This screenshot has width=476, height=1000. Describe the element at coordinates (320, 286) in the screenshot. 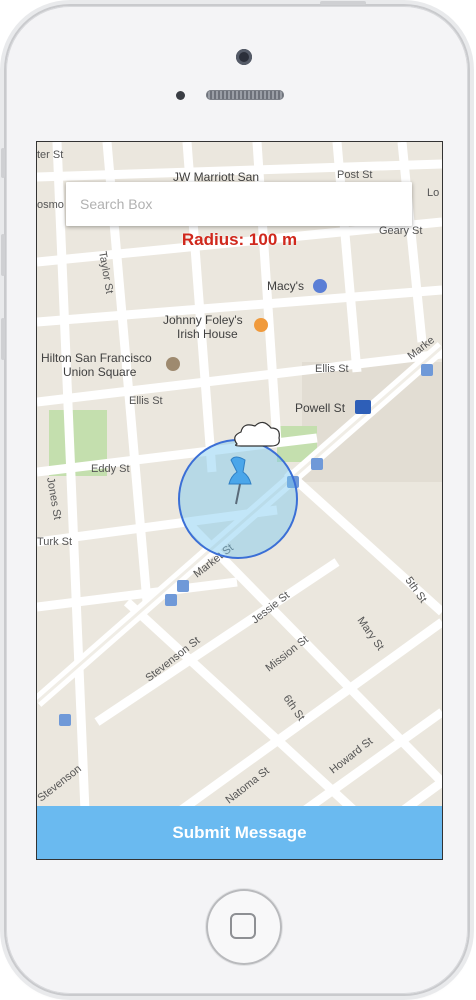

I see `shopping-icon` at that location.